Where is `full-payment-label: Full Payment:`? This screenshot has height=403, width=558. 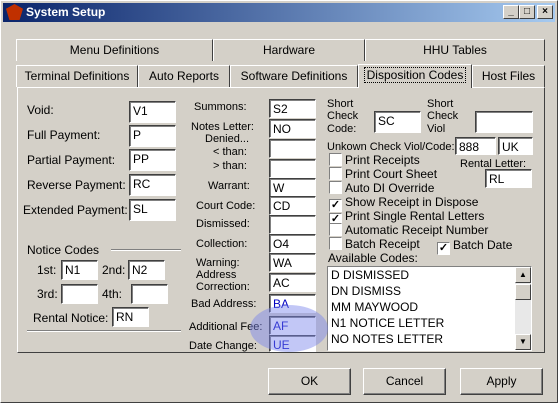
full-payment-label: Full Payment: is located at coordinates (64, 135).